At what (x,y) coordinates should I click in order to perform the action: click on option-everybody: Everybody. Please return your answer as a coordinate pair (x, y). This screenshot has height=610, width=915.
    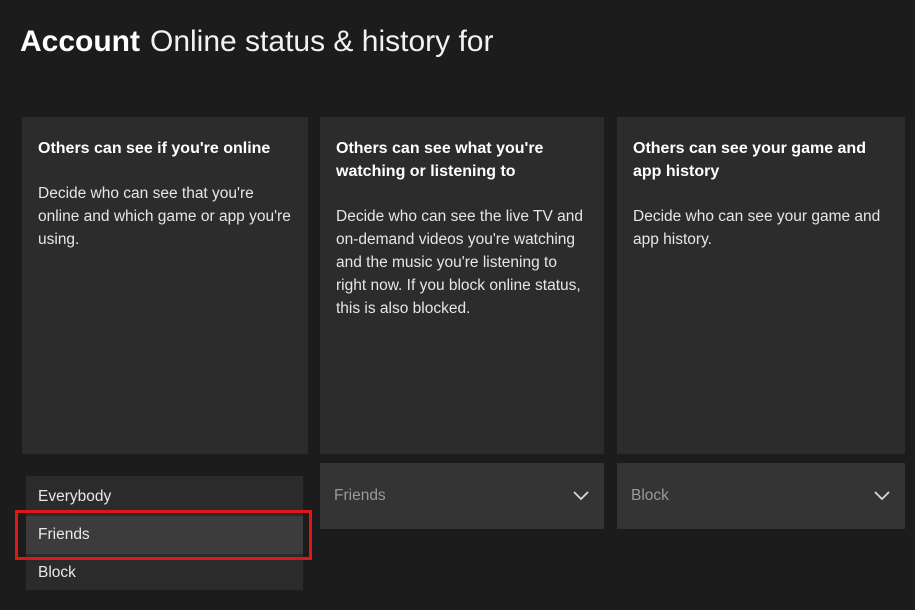
    Looking at the image, I should click on (164, 497).